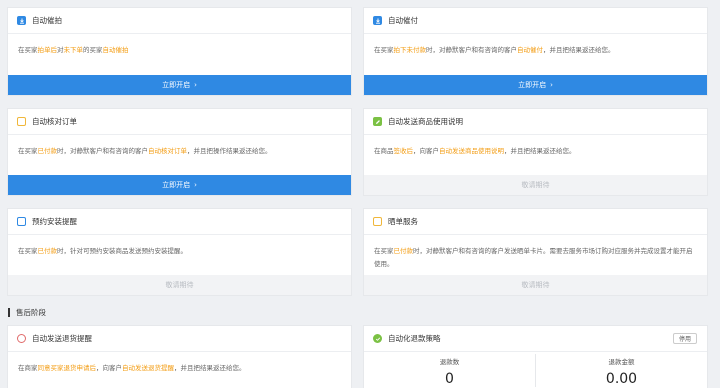 Image resolution: width=720 pixels, height=388 pixels. I want to click on card-description: 在买家已付款时，对静默客户和有咨询的客户自动核对订单，并且把操作结果返还给您。, so click(179, 146).